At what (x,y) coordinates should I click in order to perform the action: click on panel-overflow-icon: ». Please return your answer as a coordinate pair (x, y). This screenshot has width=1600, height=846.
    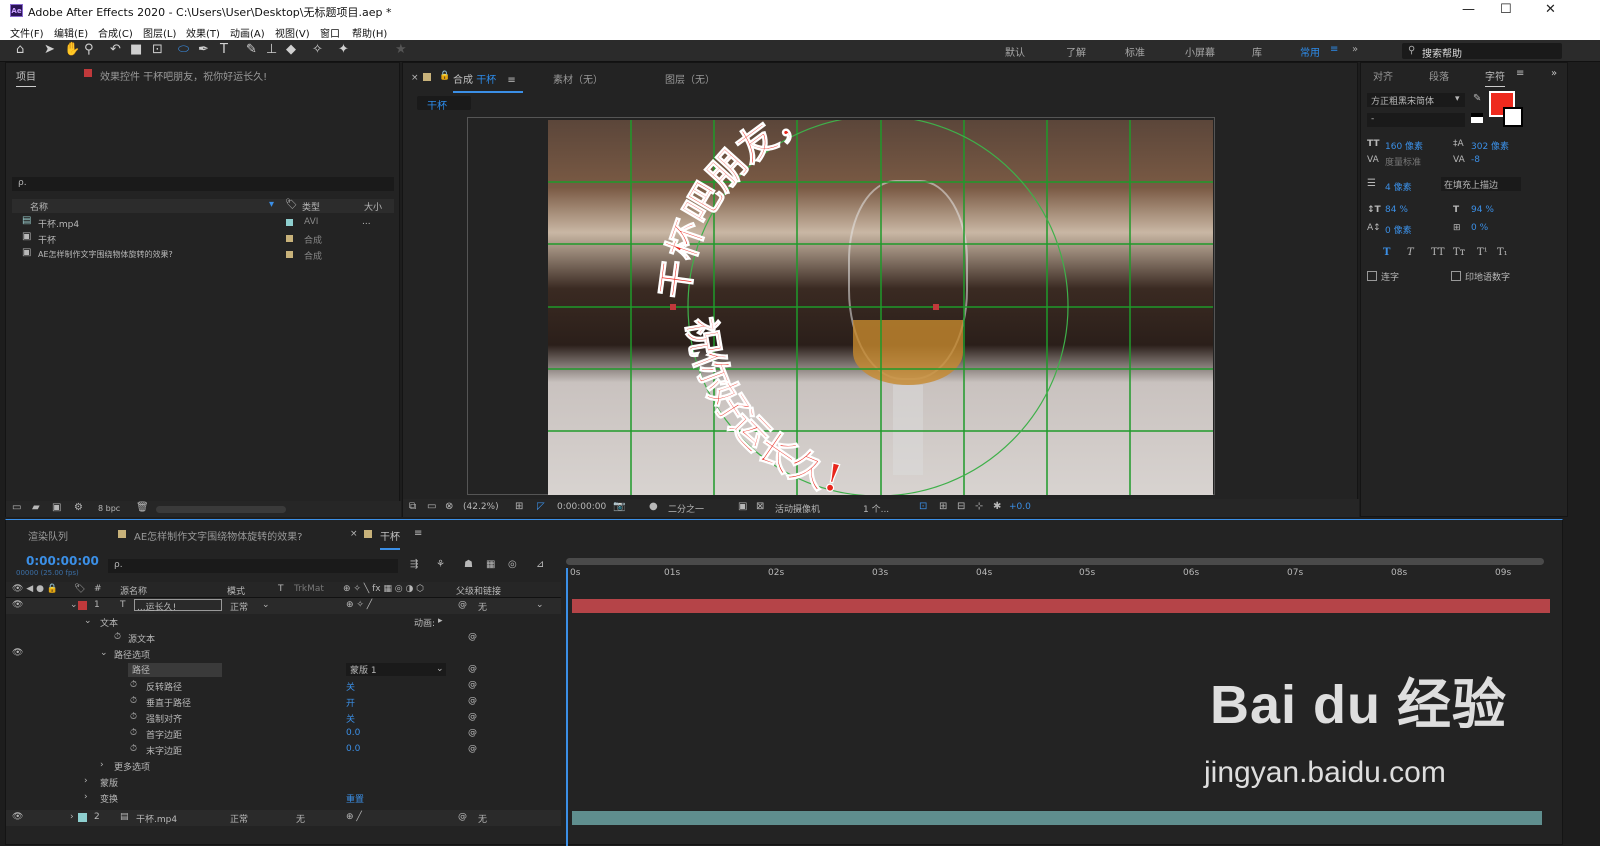
    Looking at the image, I should click on (1554, 73).